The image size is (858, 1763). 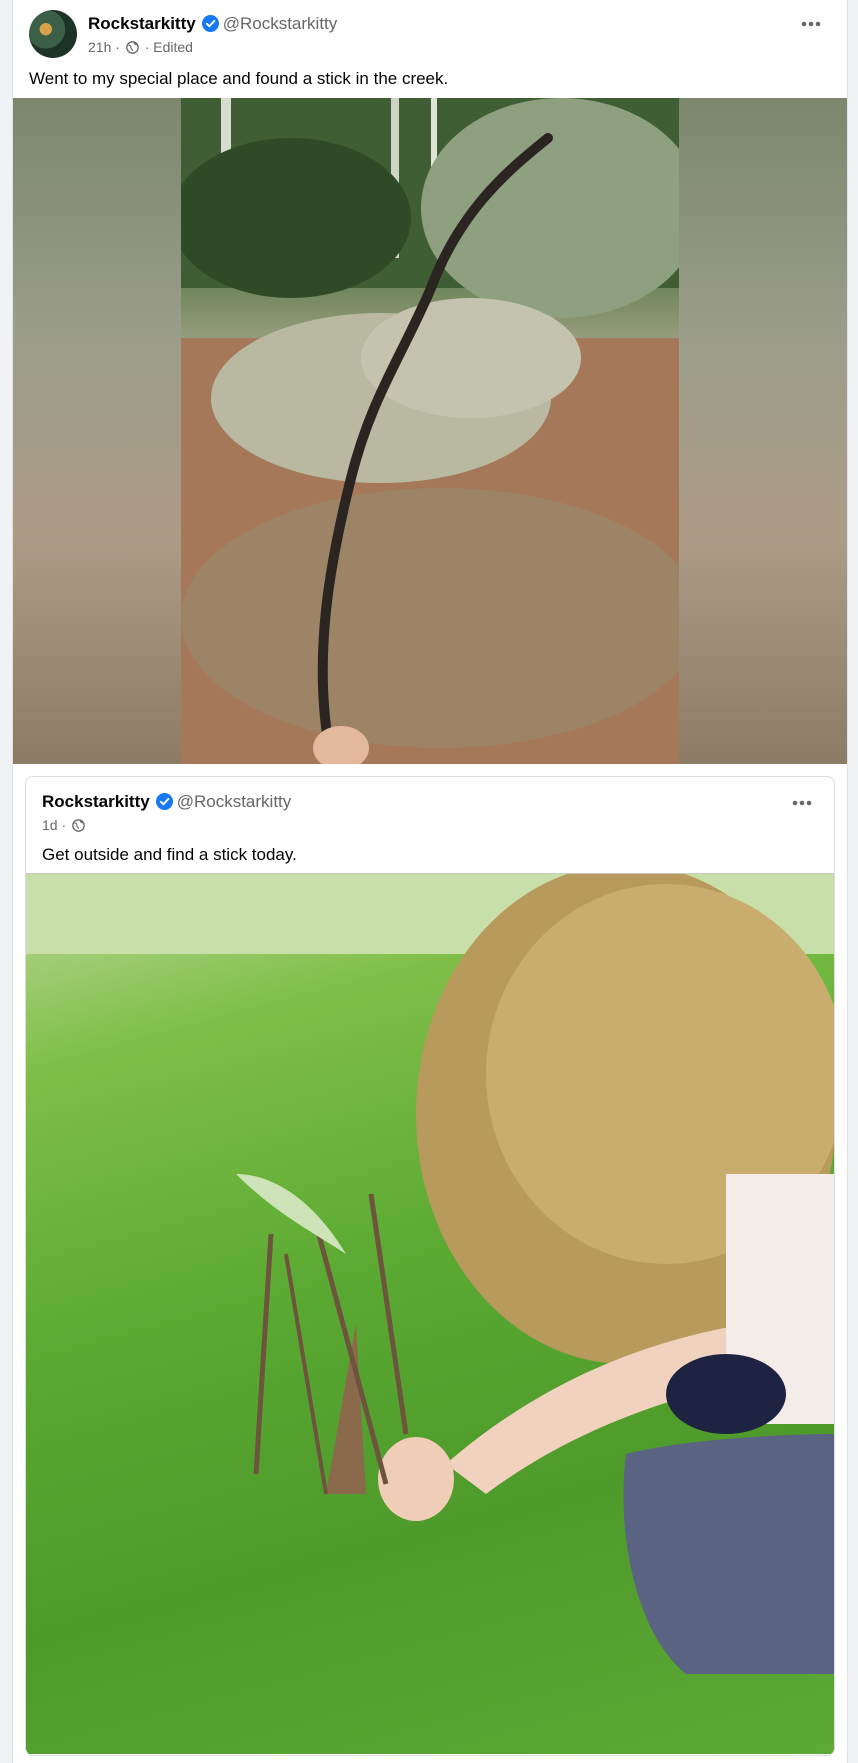 I want to click on author-handle: @Rockstarkitty, so click(x=280, y=23).